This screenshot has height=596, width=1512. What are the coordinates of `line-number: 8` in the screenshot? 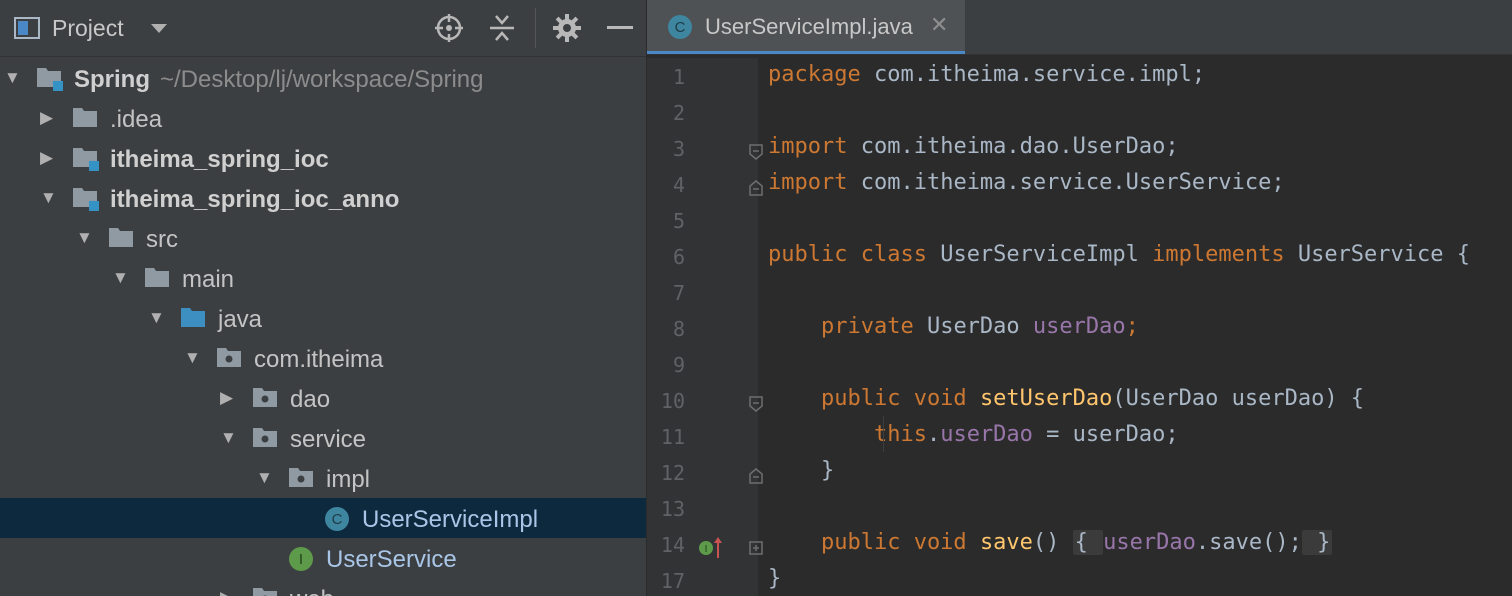 It's located at (678, 329).